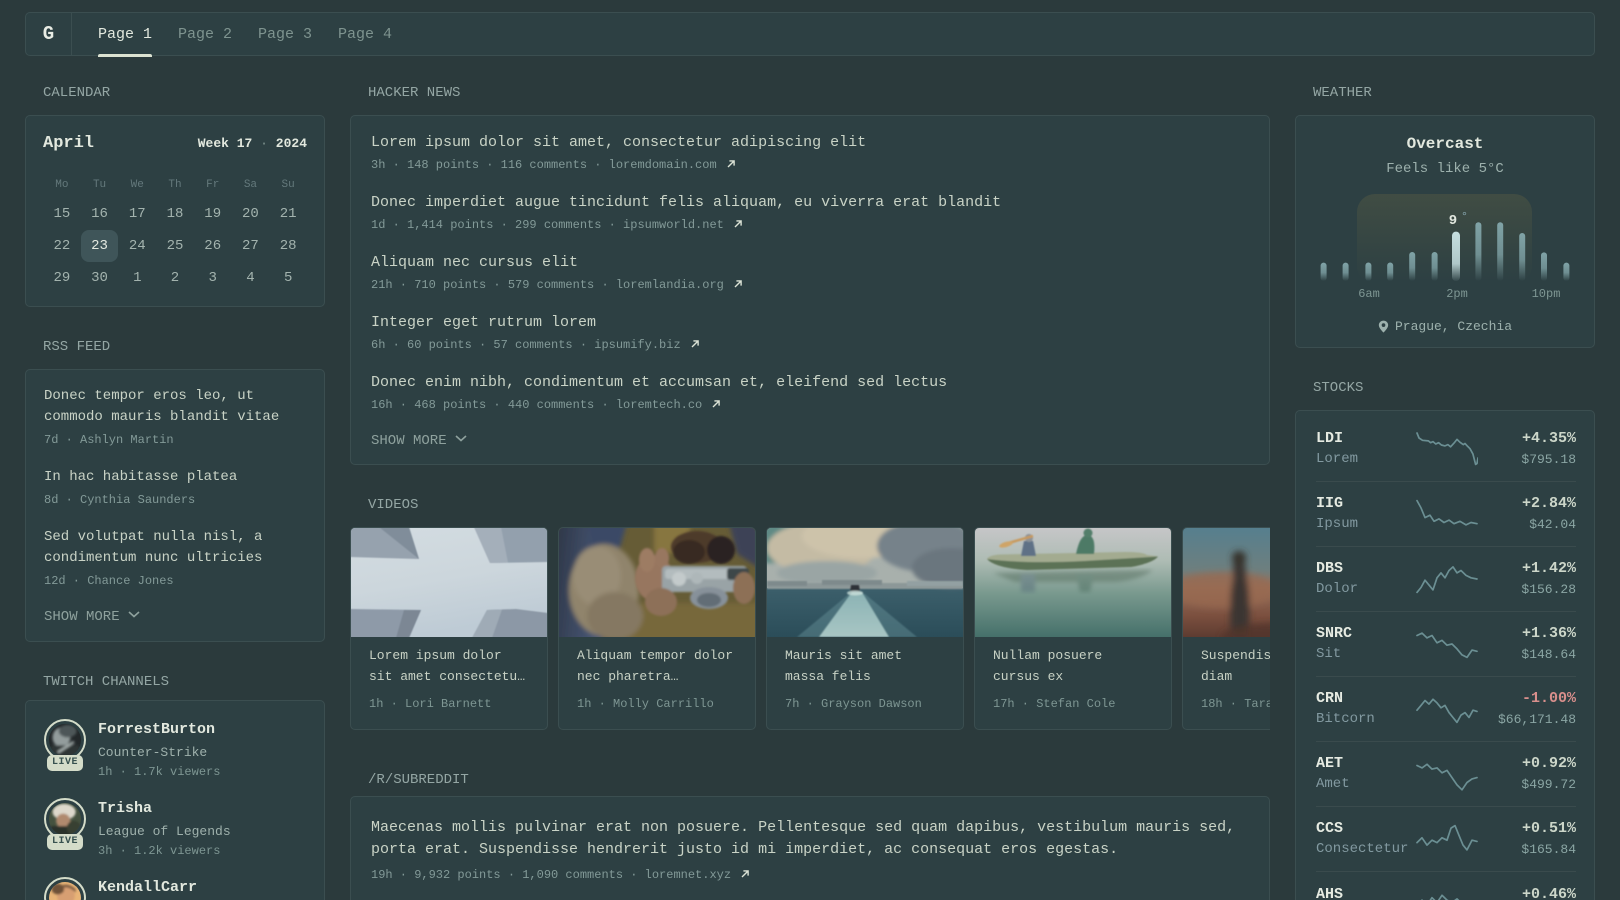  What do you see at coordinates (1453, 221) in the screenshot?
I see `svg-text: 9` at bounding box center [1453, 221].